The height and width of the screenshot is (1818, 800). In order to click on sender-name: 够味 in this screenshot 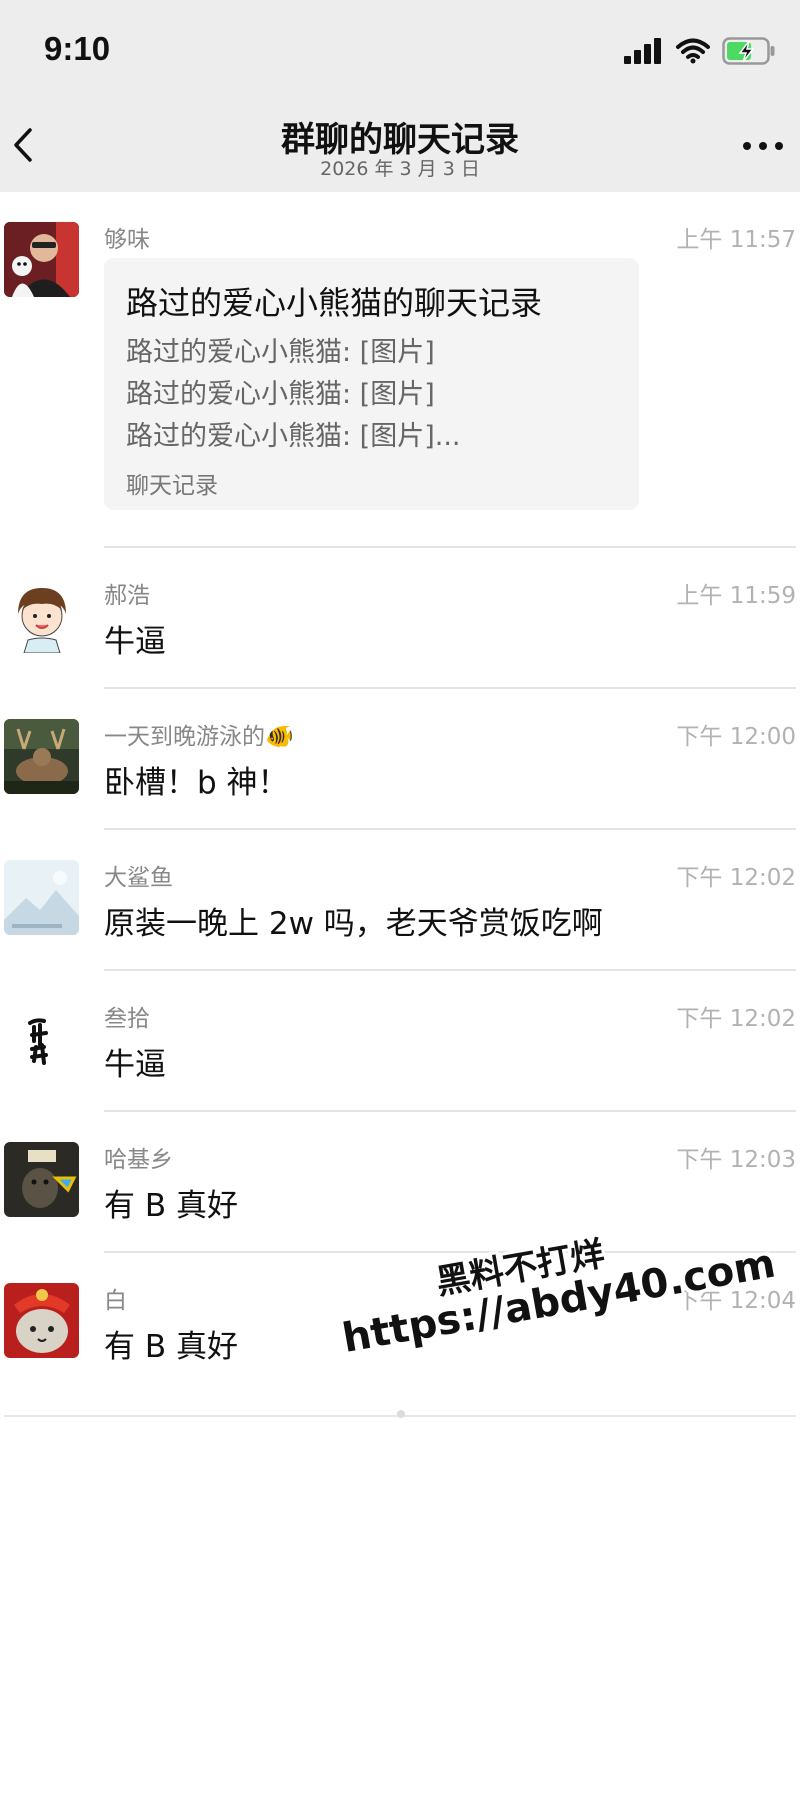, I will do `click(127, 240)`.